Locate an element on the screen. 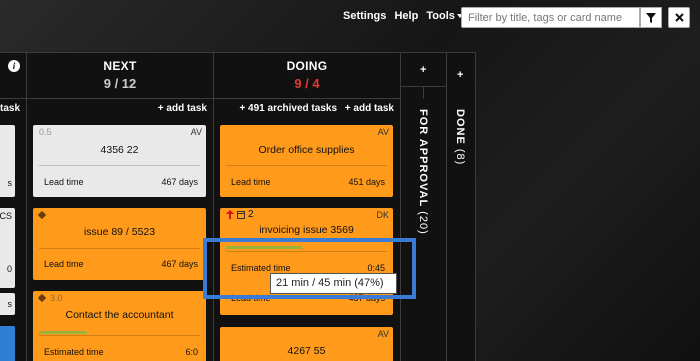  archived-tasks-link: + 491 archived tasks is located at coordinates (288, 108).